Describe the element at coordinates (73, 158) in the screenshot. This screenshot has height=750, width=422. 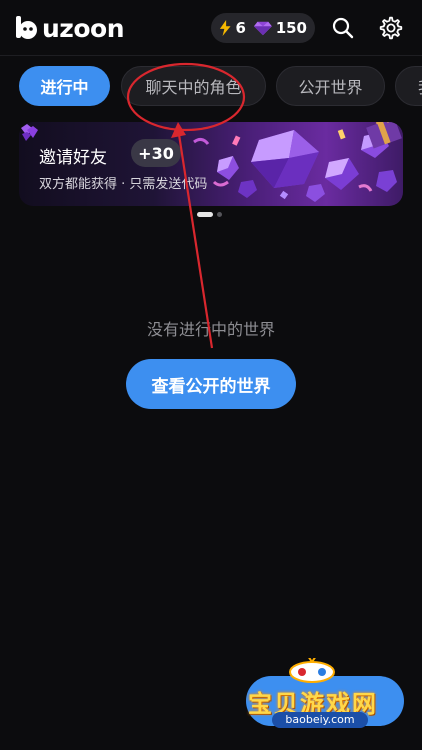
I see `banner-title: 邀请好友` at that location.